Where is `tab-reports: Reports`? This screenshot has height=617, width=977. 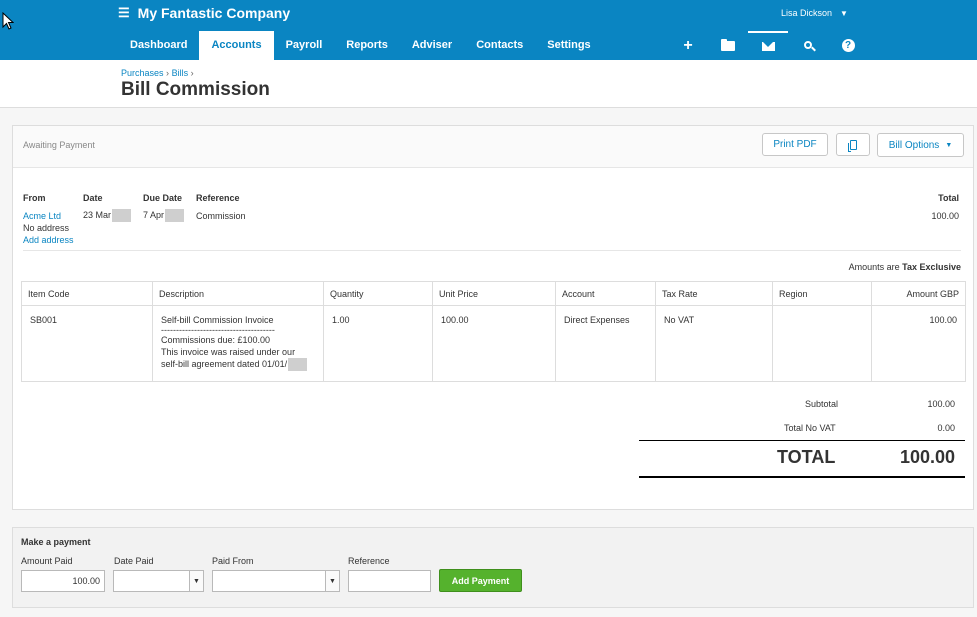 tab-reports: Reports is located at coordinates (367, 45).